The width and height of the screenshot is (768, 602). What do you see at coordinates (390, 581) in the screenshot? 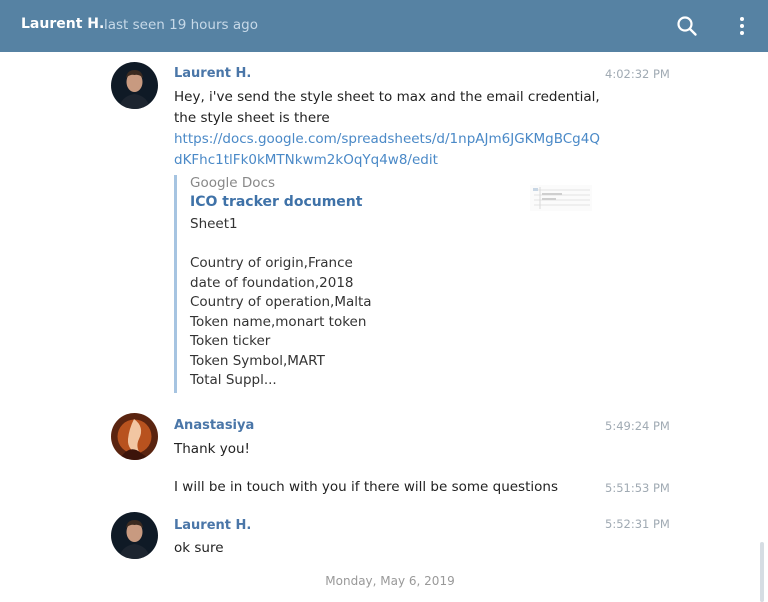
I see `date-divider: Monday, May 6, 2019` at bounding box center [390, 581].